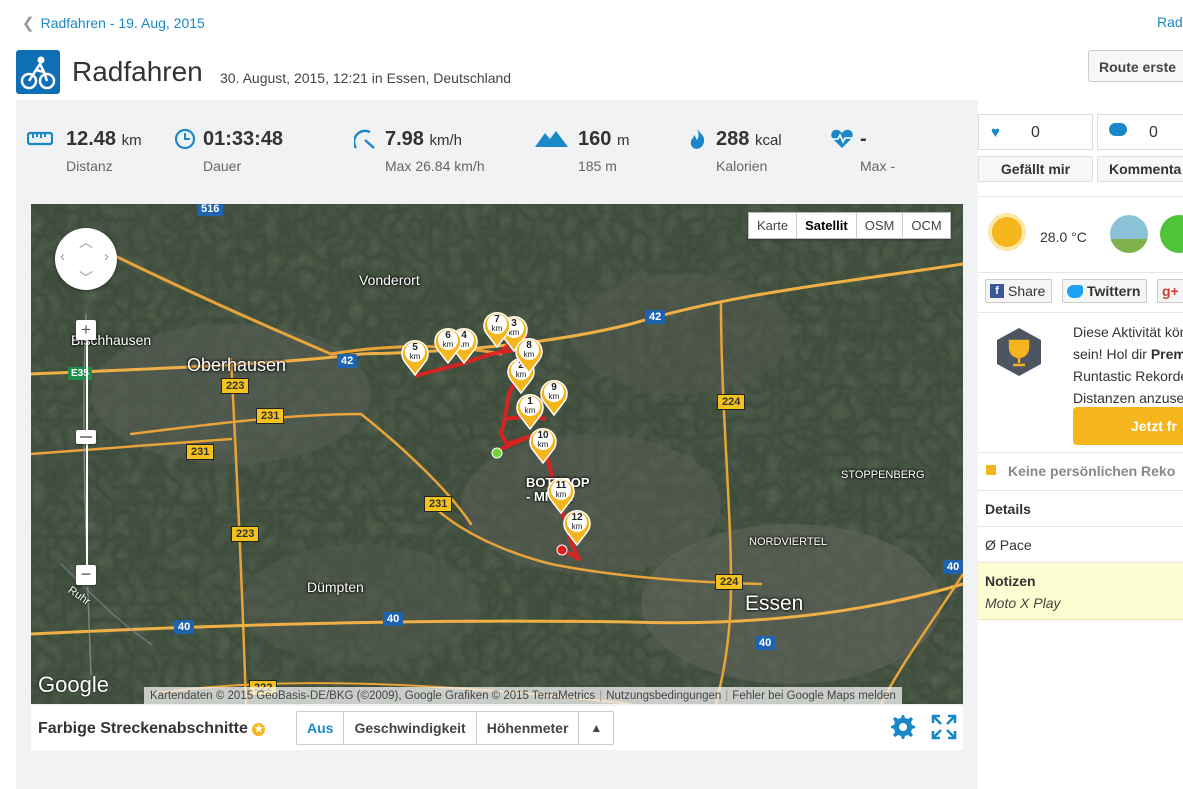 This screenshot has width=1183, height=789. Describe the element at coordinates (321, 728) in the screenshot. I see `segment-option-off: Aus` at that location.